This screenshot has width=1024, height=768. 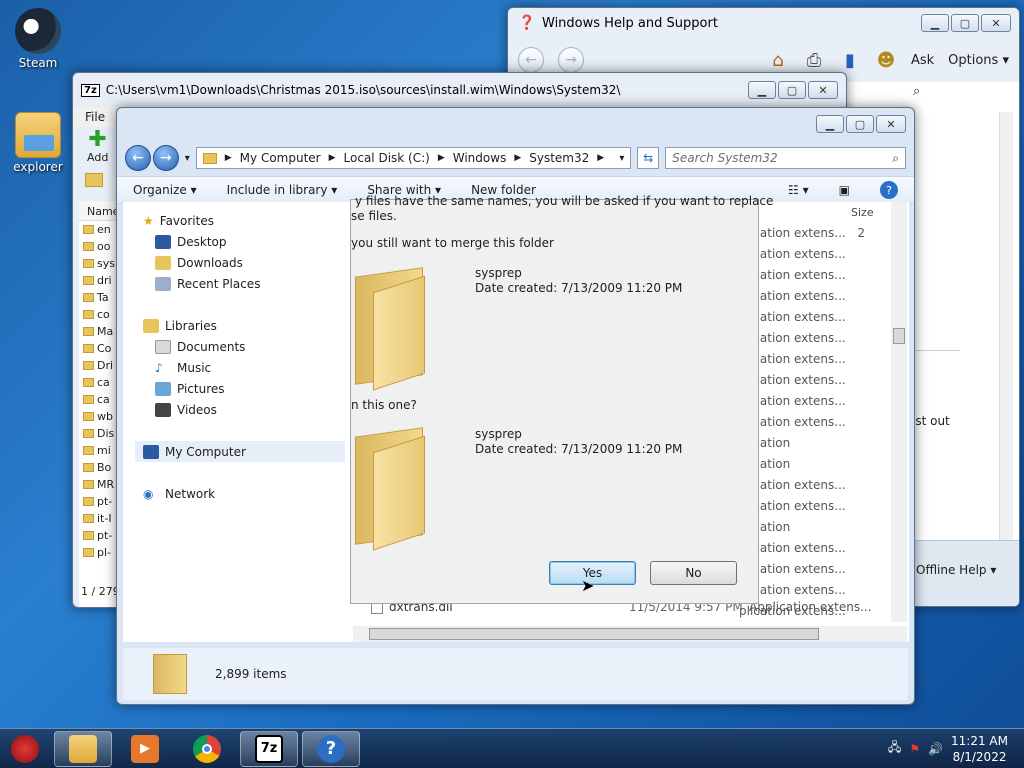 What do you see at coordinates (145, 749) in the screenshot?
I see `taskbar-media-player: ▶` at bounding box center [145, 749].